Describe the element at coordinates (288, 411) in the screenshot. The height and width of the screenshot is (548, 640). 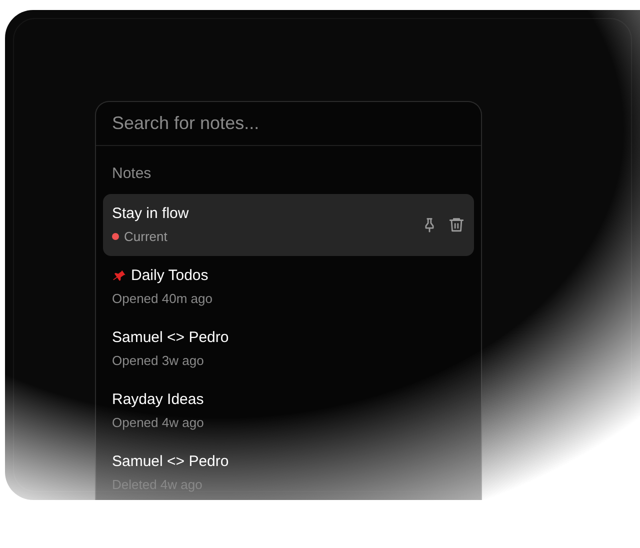
I see `note-item: Rayday Ideas Opened 4w ago` at that location.